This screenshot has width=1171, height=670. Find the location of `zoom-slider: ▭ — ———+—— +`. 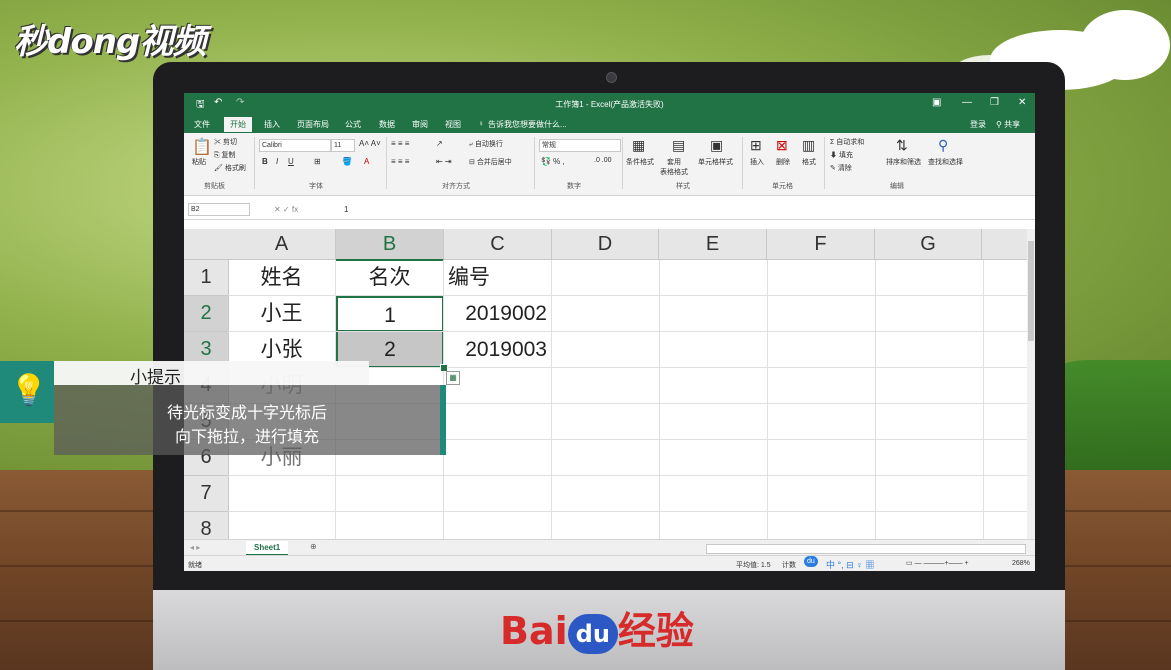

zoom-slider: ▭ — ———+—— + is located at coordinates (937, 563).